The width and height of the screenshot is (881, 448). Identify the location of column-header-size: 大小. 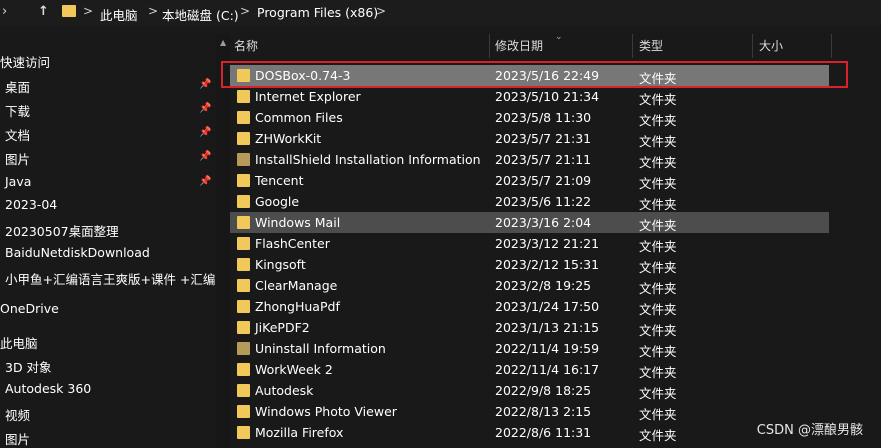
(771, 46).